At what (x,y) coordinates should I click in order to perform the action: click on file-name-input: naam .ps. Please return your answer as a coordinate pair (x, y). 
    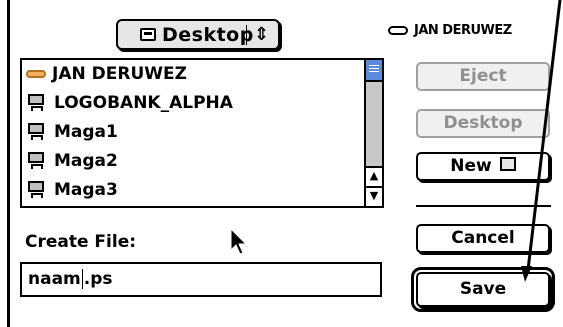
    Looking at the image, I should click on (201, 279).